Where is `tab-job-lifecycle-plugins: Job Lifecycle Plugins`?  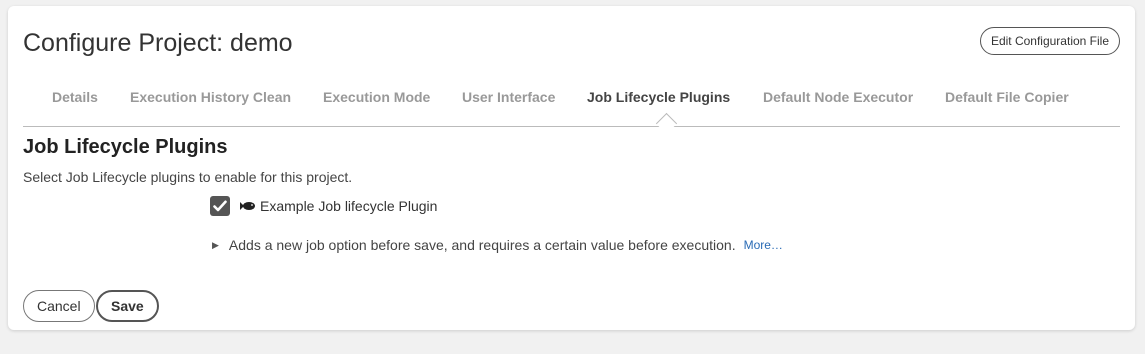
tab-job-lifecycle-plugins: Job Lifecycle Plugins is located at coordinates (658, 97).